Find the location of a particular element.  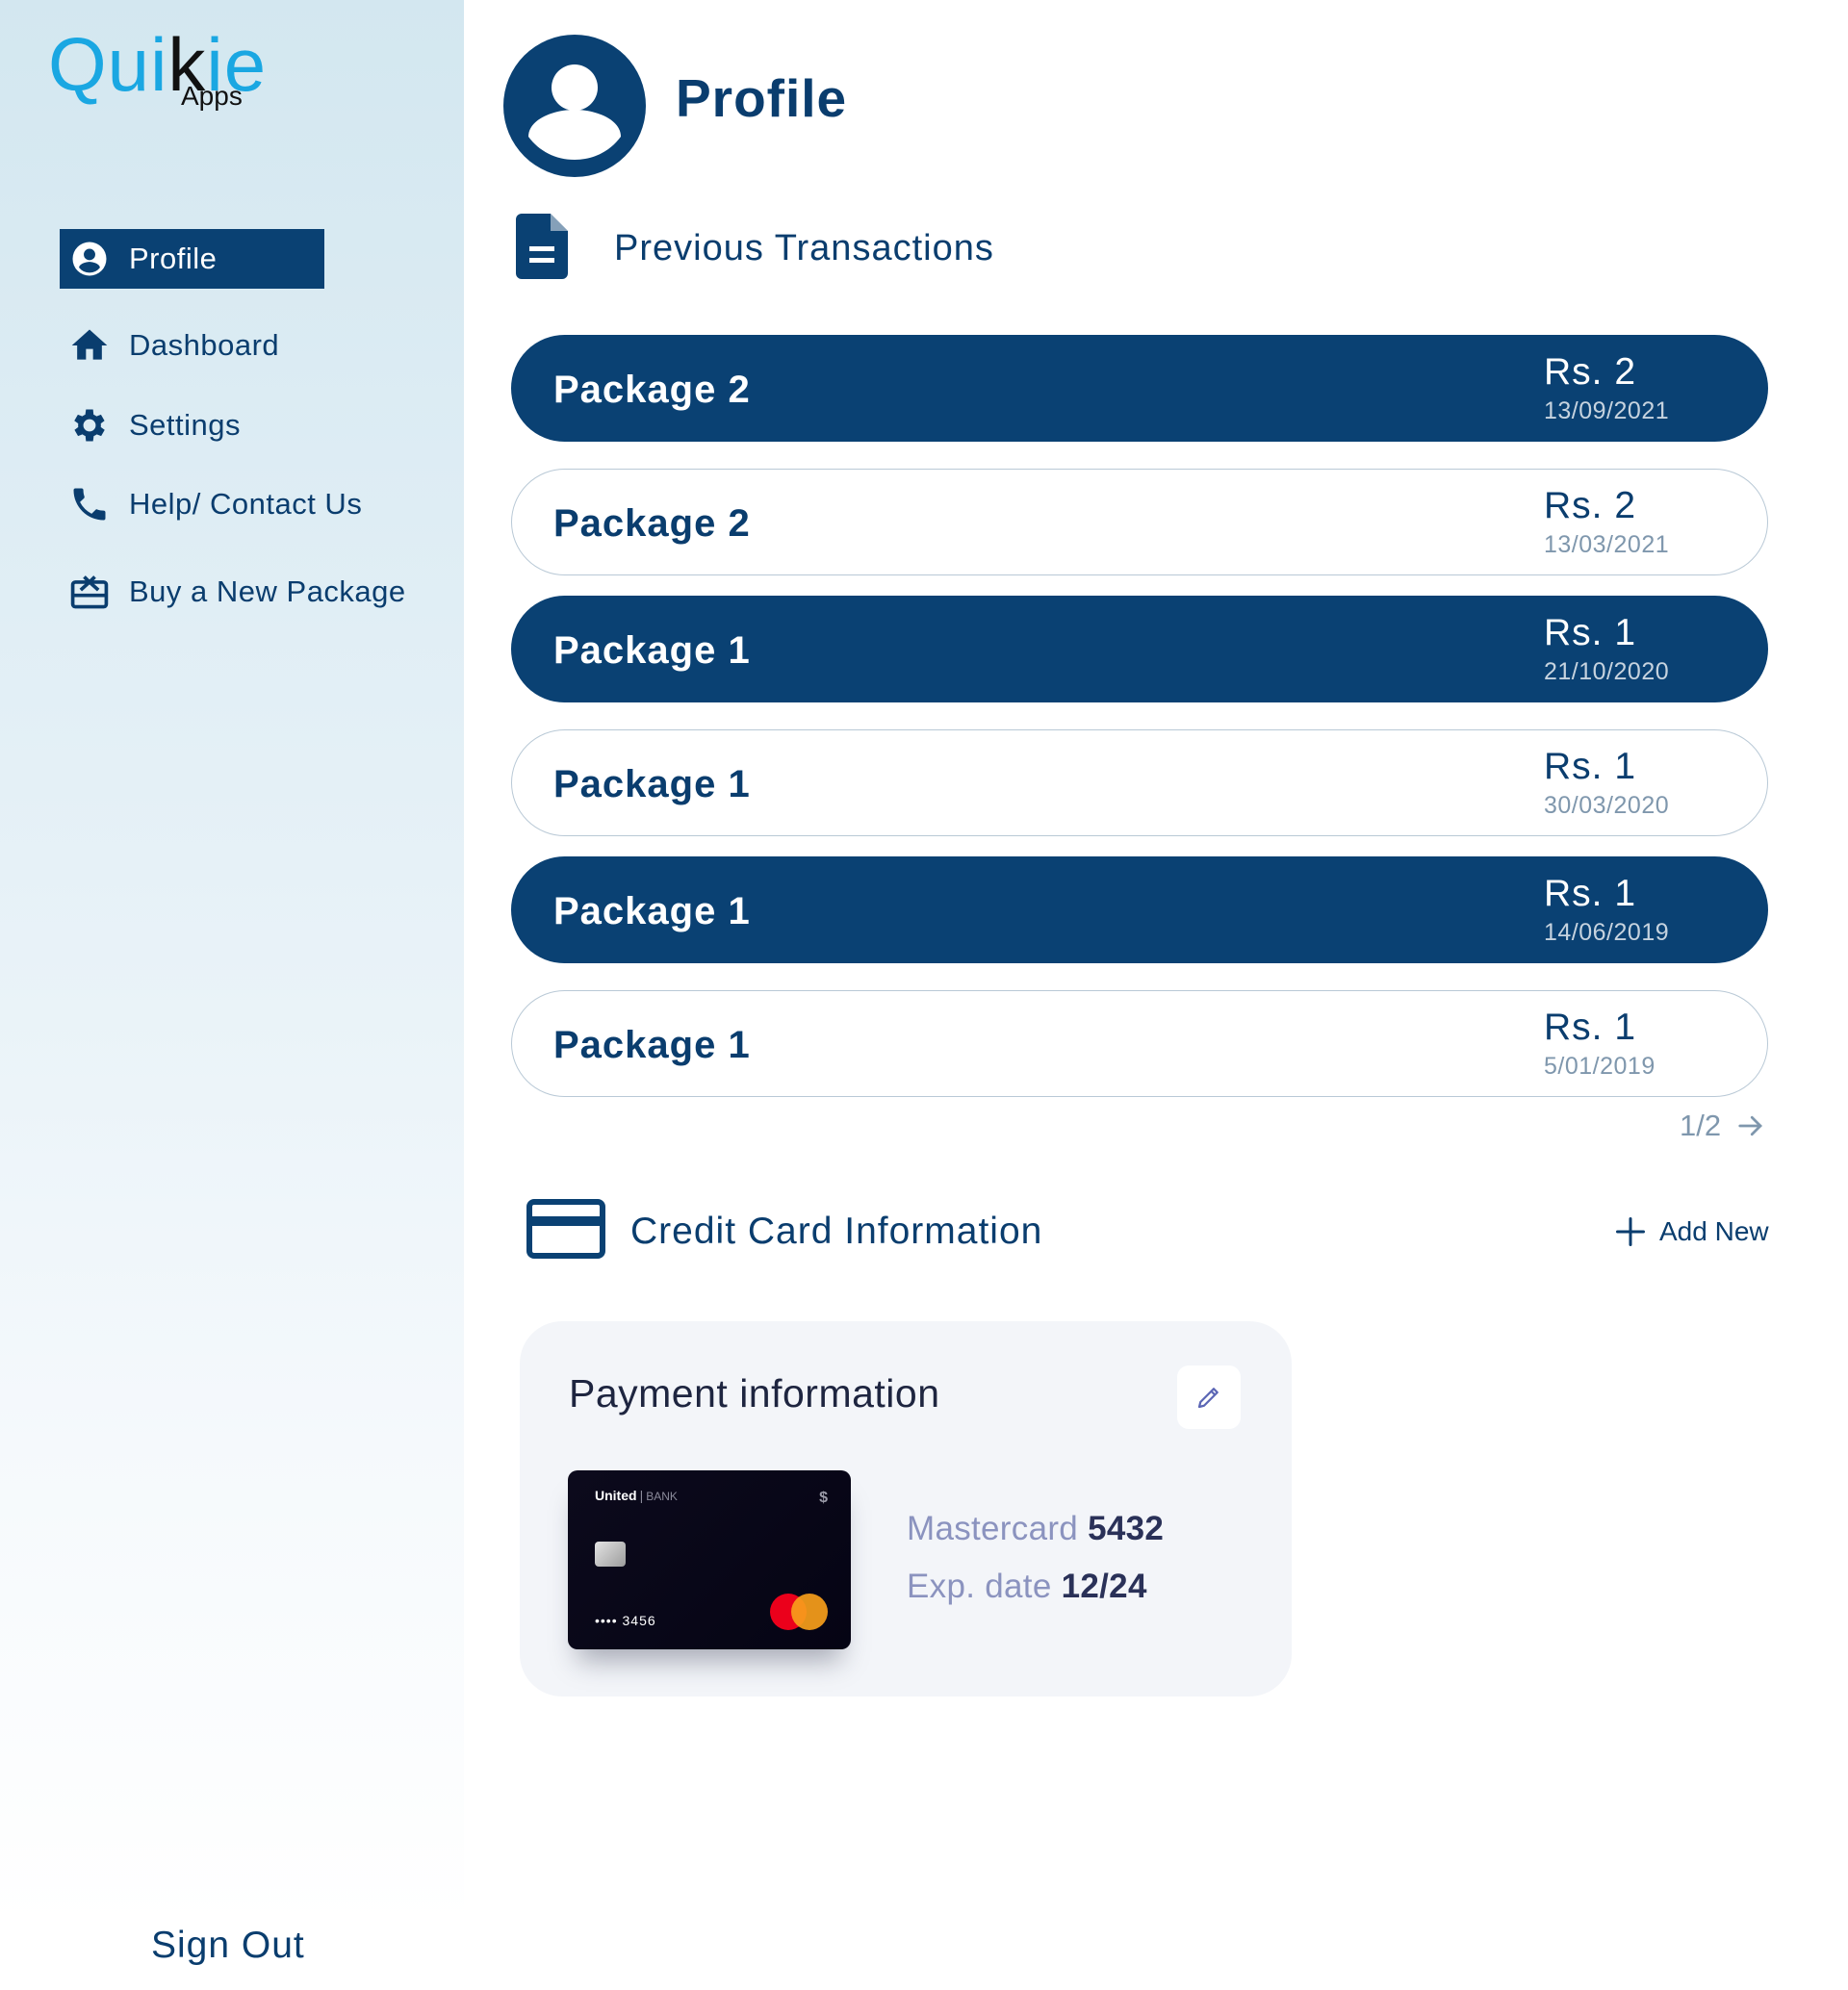

edit-payment-button is located at coordinates (1209, 1397).